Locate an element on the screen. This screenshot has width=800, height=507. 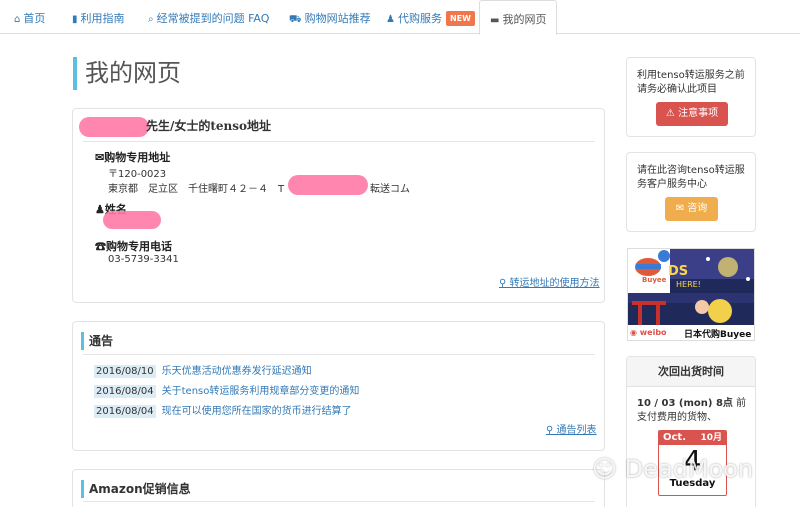
consult-button: ✉ 咨询 is located at coordinates (691, 209).